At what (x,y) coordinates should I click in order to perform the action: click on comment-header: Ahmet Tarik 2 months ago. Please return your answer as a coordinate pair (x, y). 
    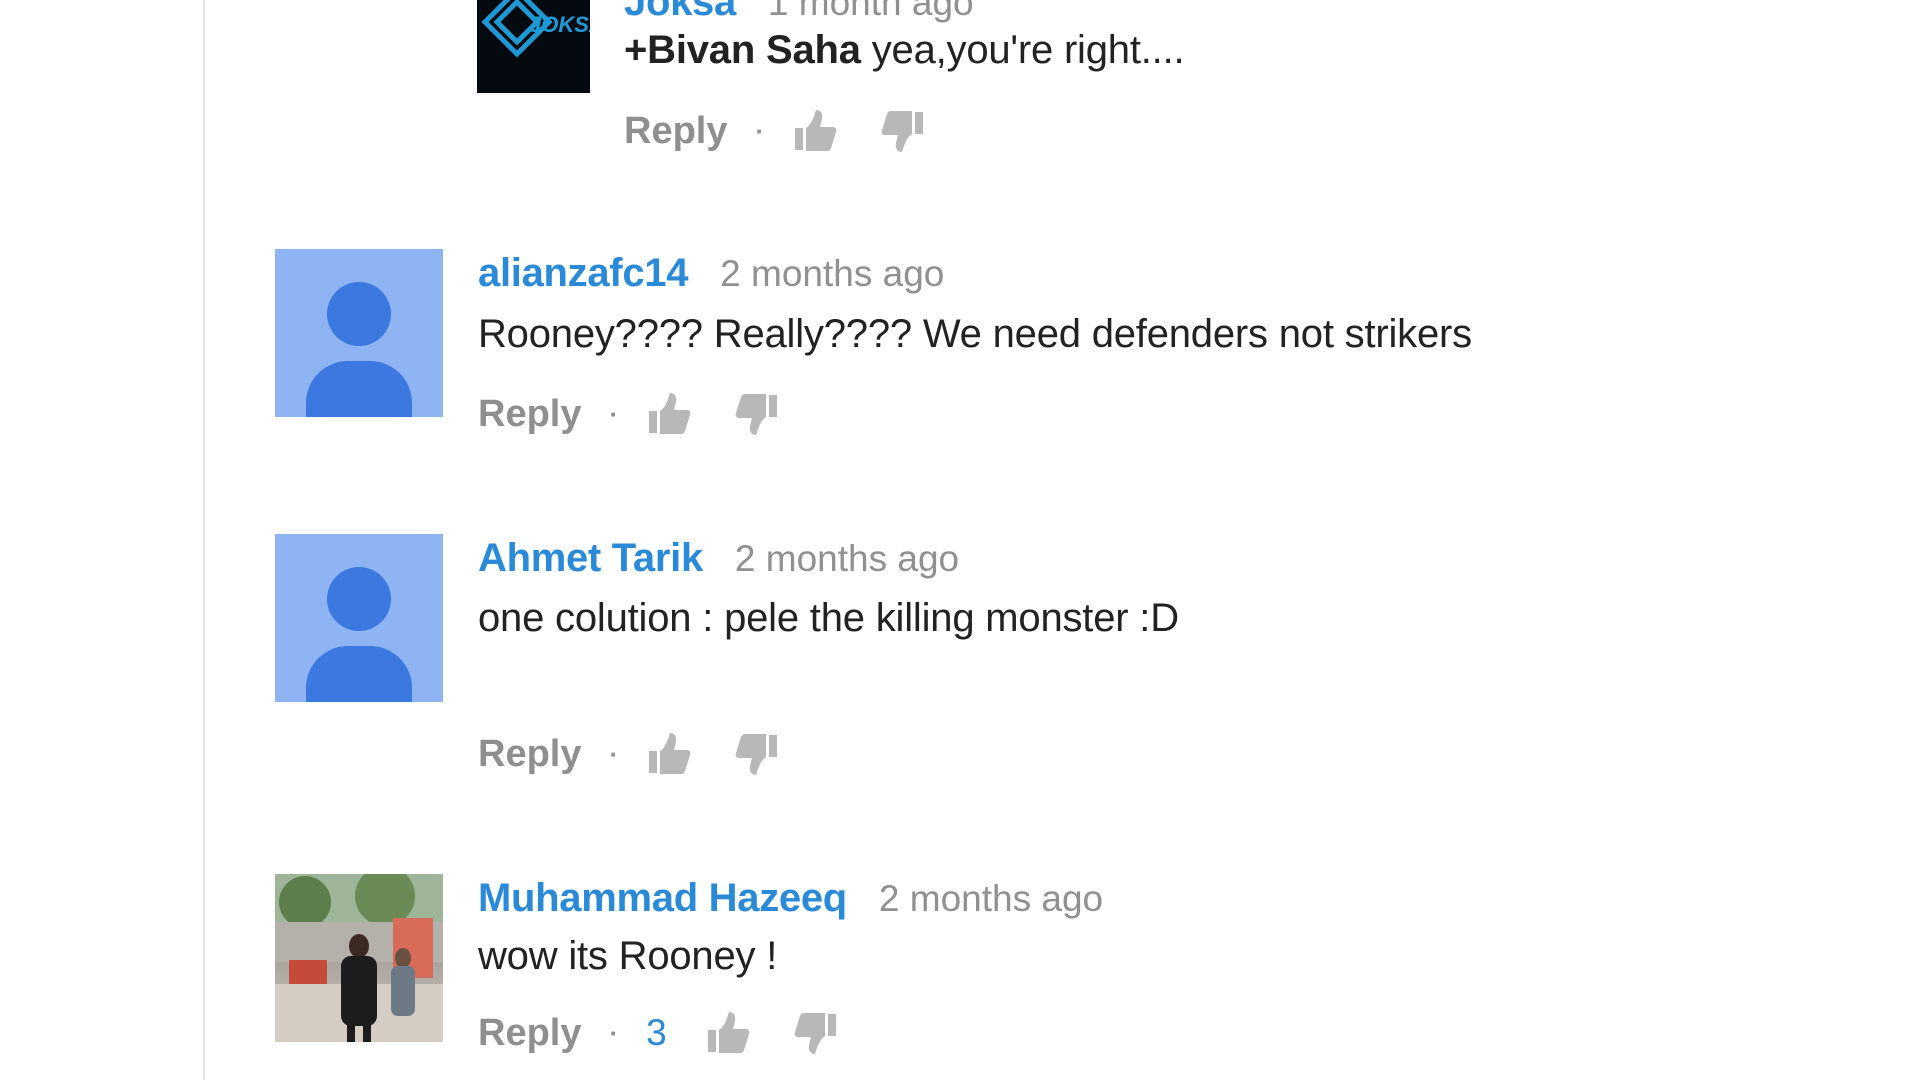
    Looking at the image, I should click on (718, 558).